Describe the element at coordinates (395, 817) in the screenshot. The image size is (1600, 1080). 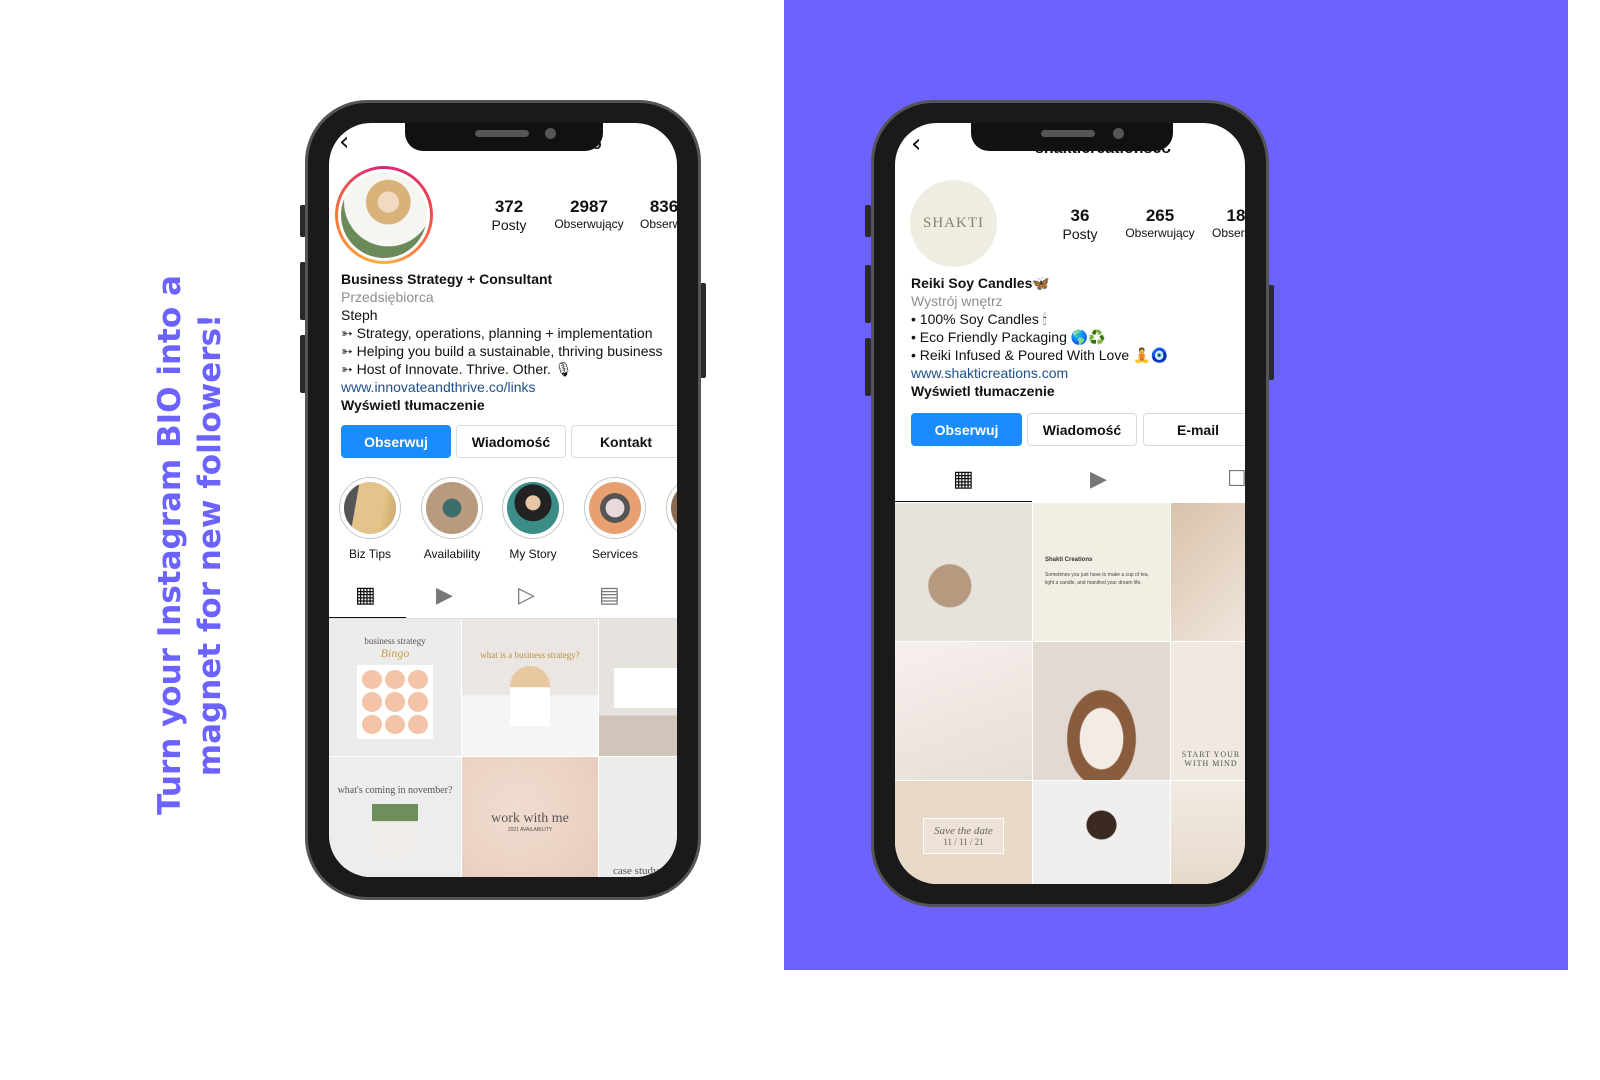
I see `post-tile: what's coming in november?` at that location.